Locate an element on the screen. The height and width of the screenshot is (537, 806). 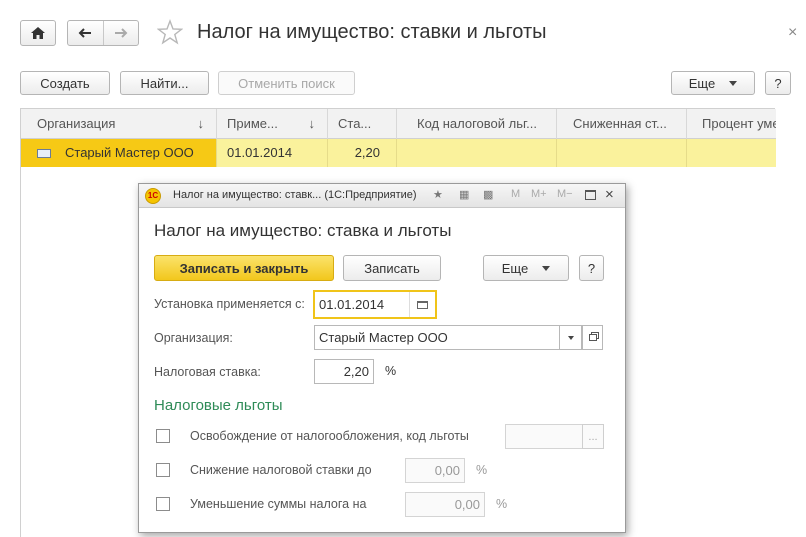
exemption-code-field is located at coordinates (544, 436).